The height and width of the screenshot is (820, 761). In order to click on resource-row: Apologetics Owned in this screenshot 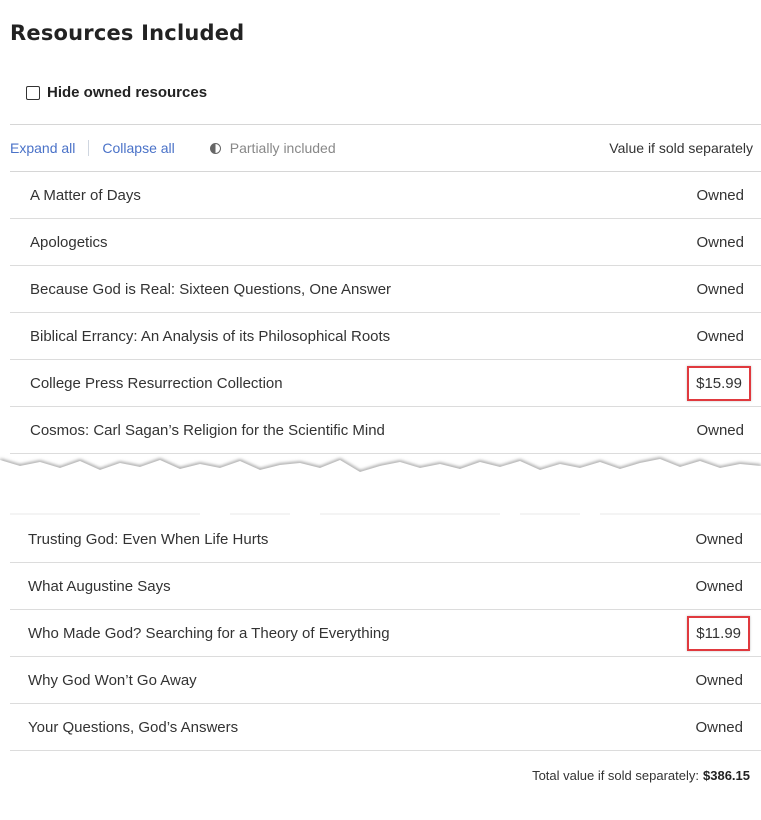, I will do `click(385, 242)`.